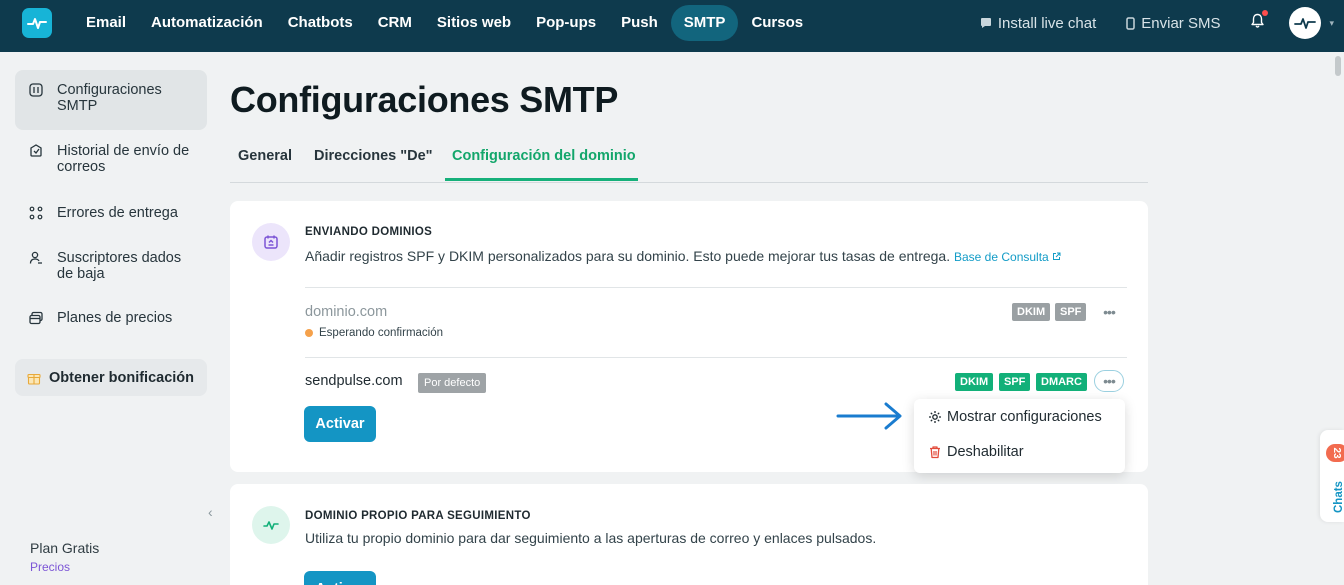  What do you see at coordinates (395, 23) in the screenshot?
I see `nav-item-crm: CRM` at bounding box center [395, 23].